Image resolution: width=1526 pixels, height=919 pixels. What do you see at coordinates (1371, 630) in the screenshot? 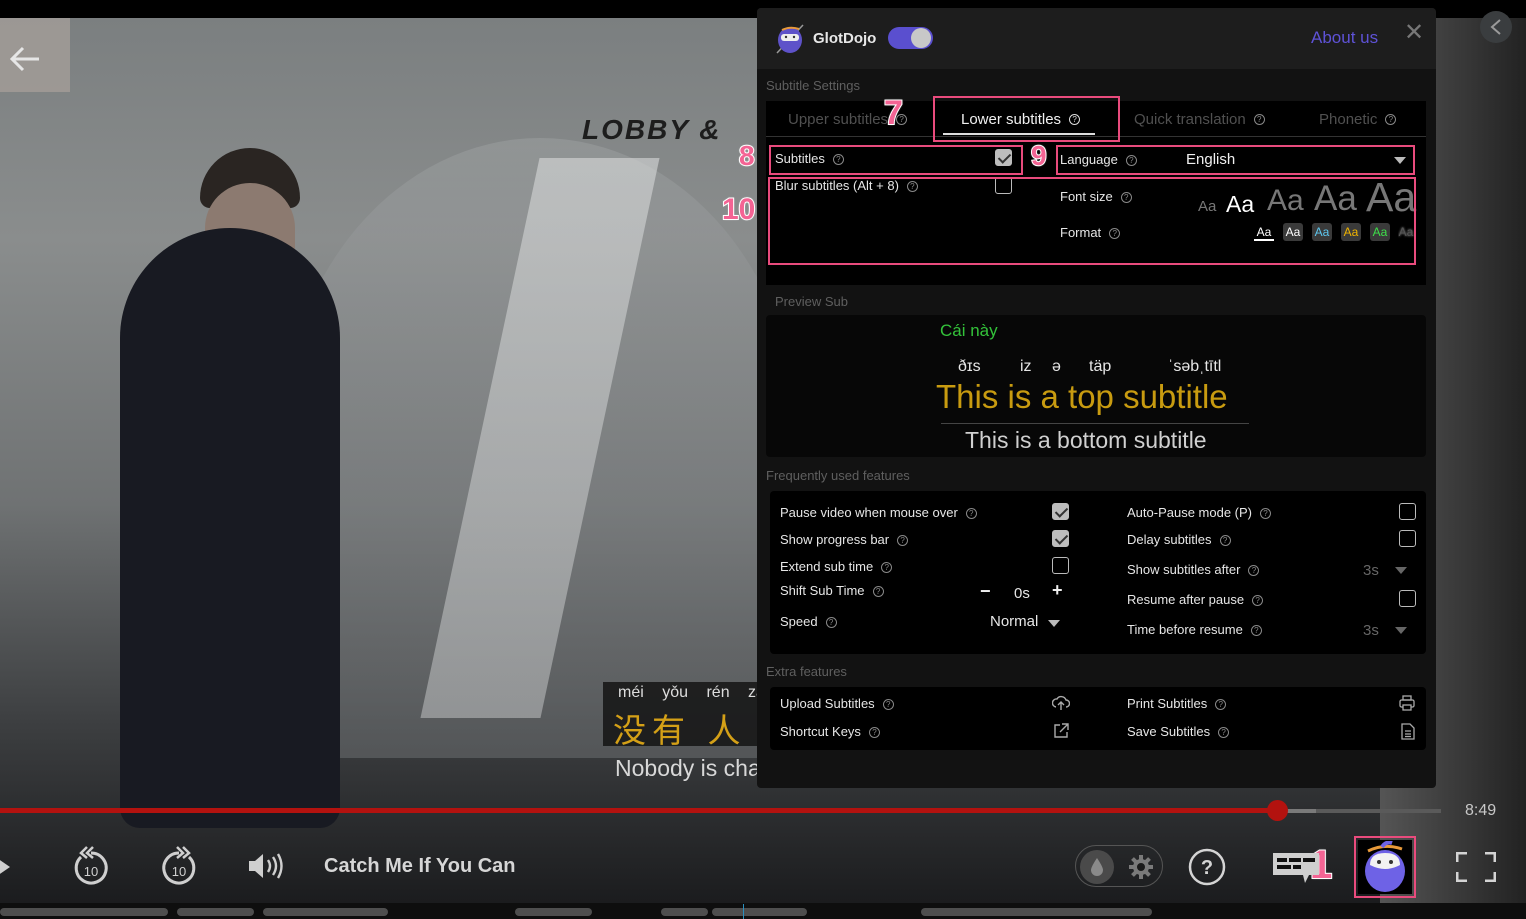
I see `time-before-resume-select: 3s` at bounding box center [1371, 630].